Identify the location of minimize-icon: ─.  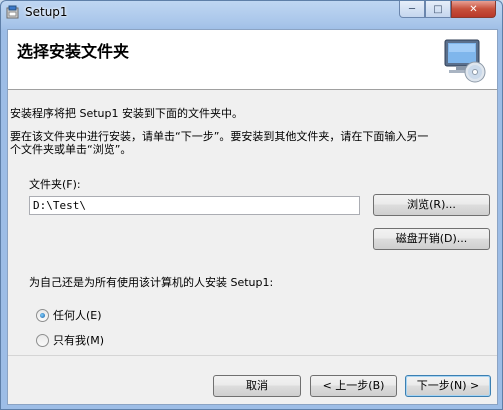
(412, 9).